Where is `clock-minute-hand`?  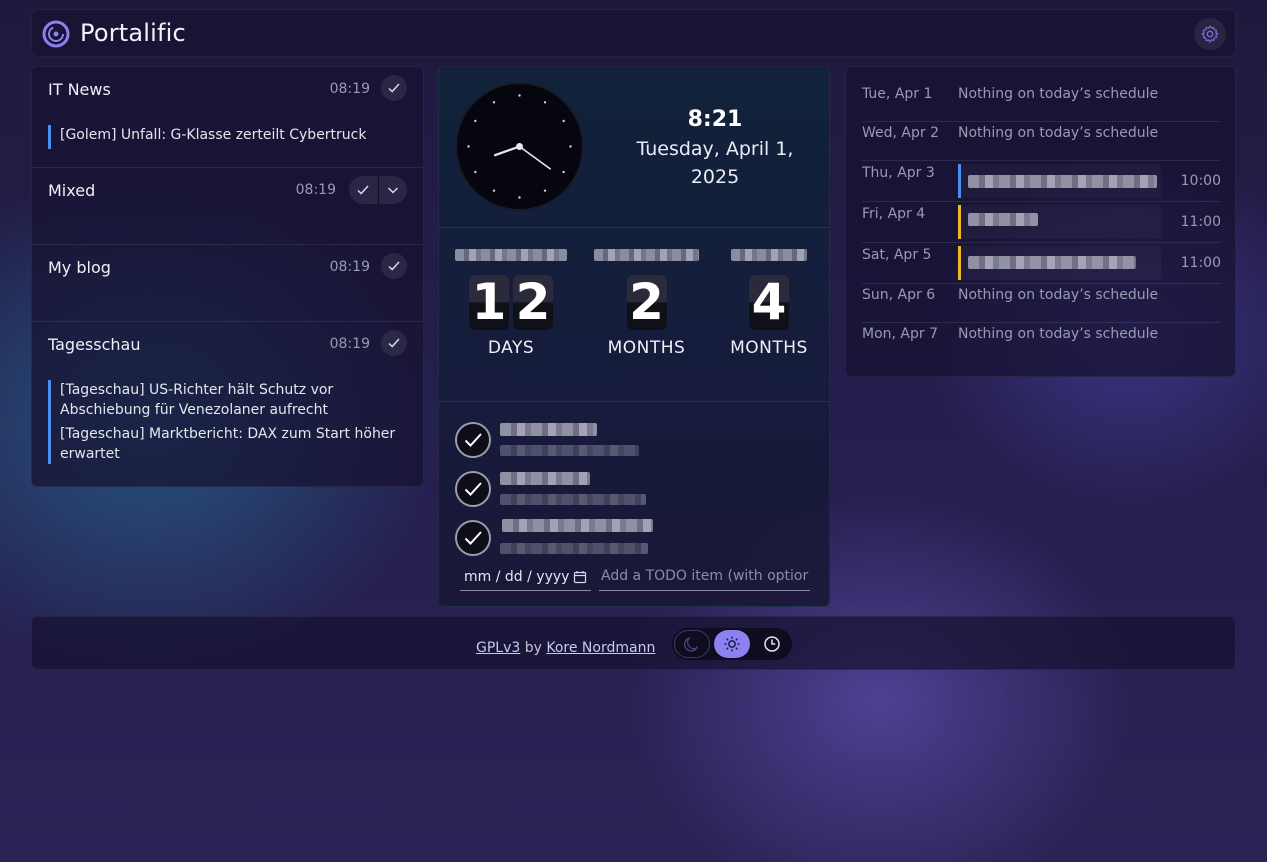
clock-minute-hand is located at coordinates (535, 157).